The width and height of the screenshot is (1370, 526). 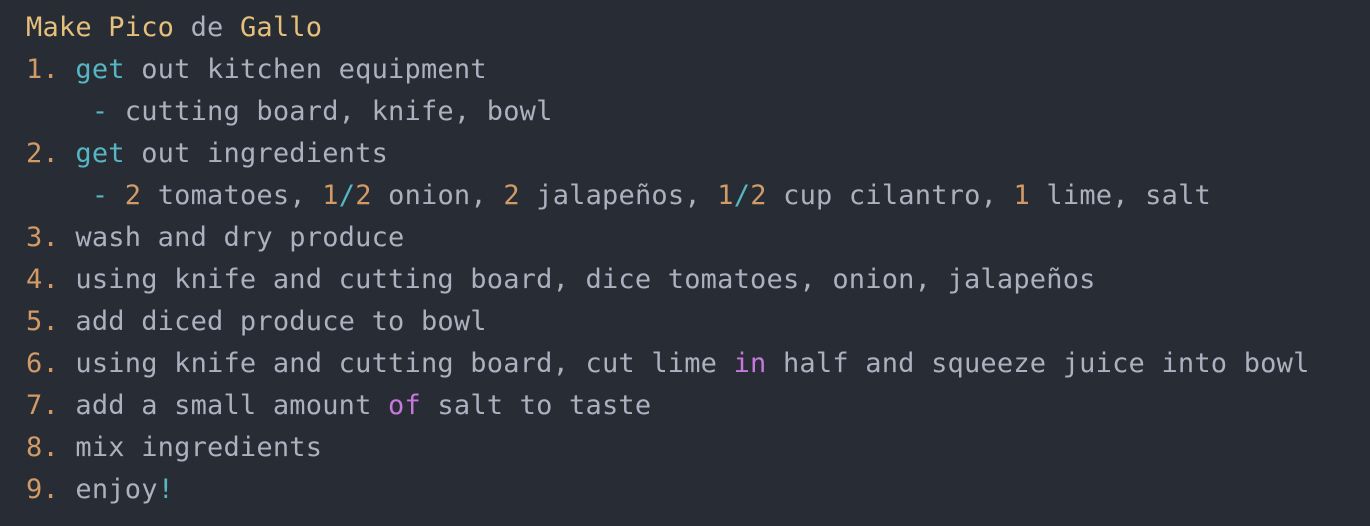 I want to click on code-token: mix ingredients, so click(x=199, y=447).